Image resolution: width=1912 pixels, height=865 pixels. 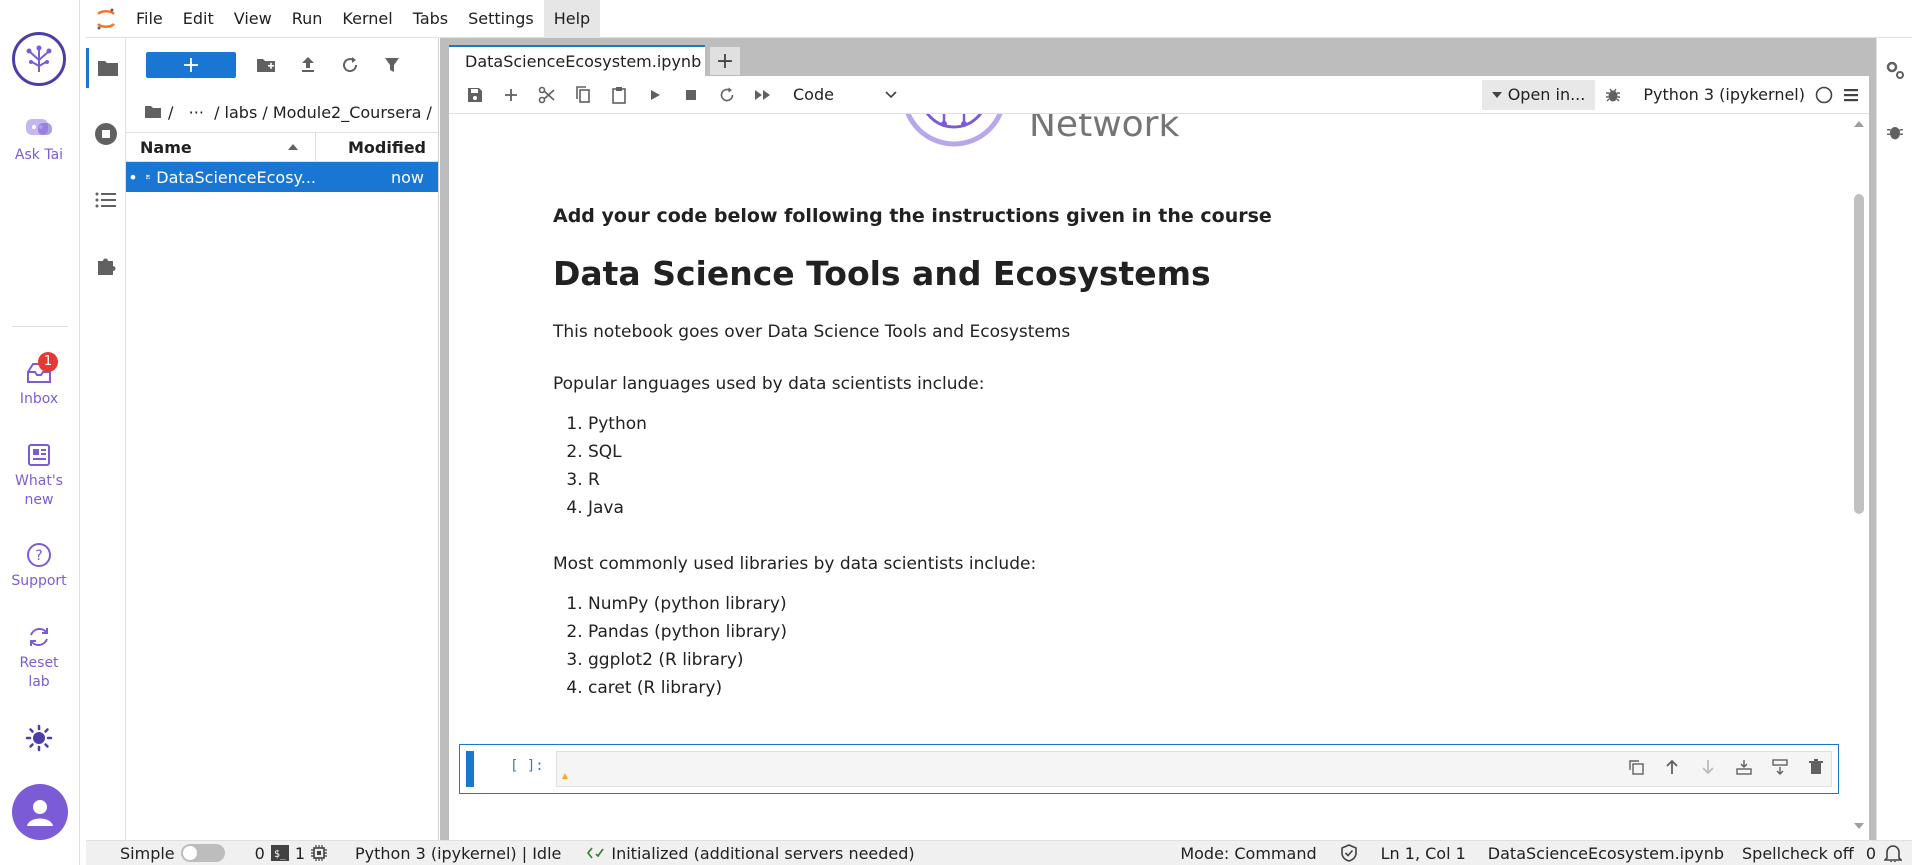 What do you see at coordinates (882, 273) in the screenshot?
I see `markdown-cell-heading: Data Science Tools and Ecosystems` at bounding box center [882, 273].